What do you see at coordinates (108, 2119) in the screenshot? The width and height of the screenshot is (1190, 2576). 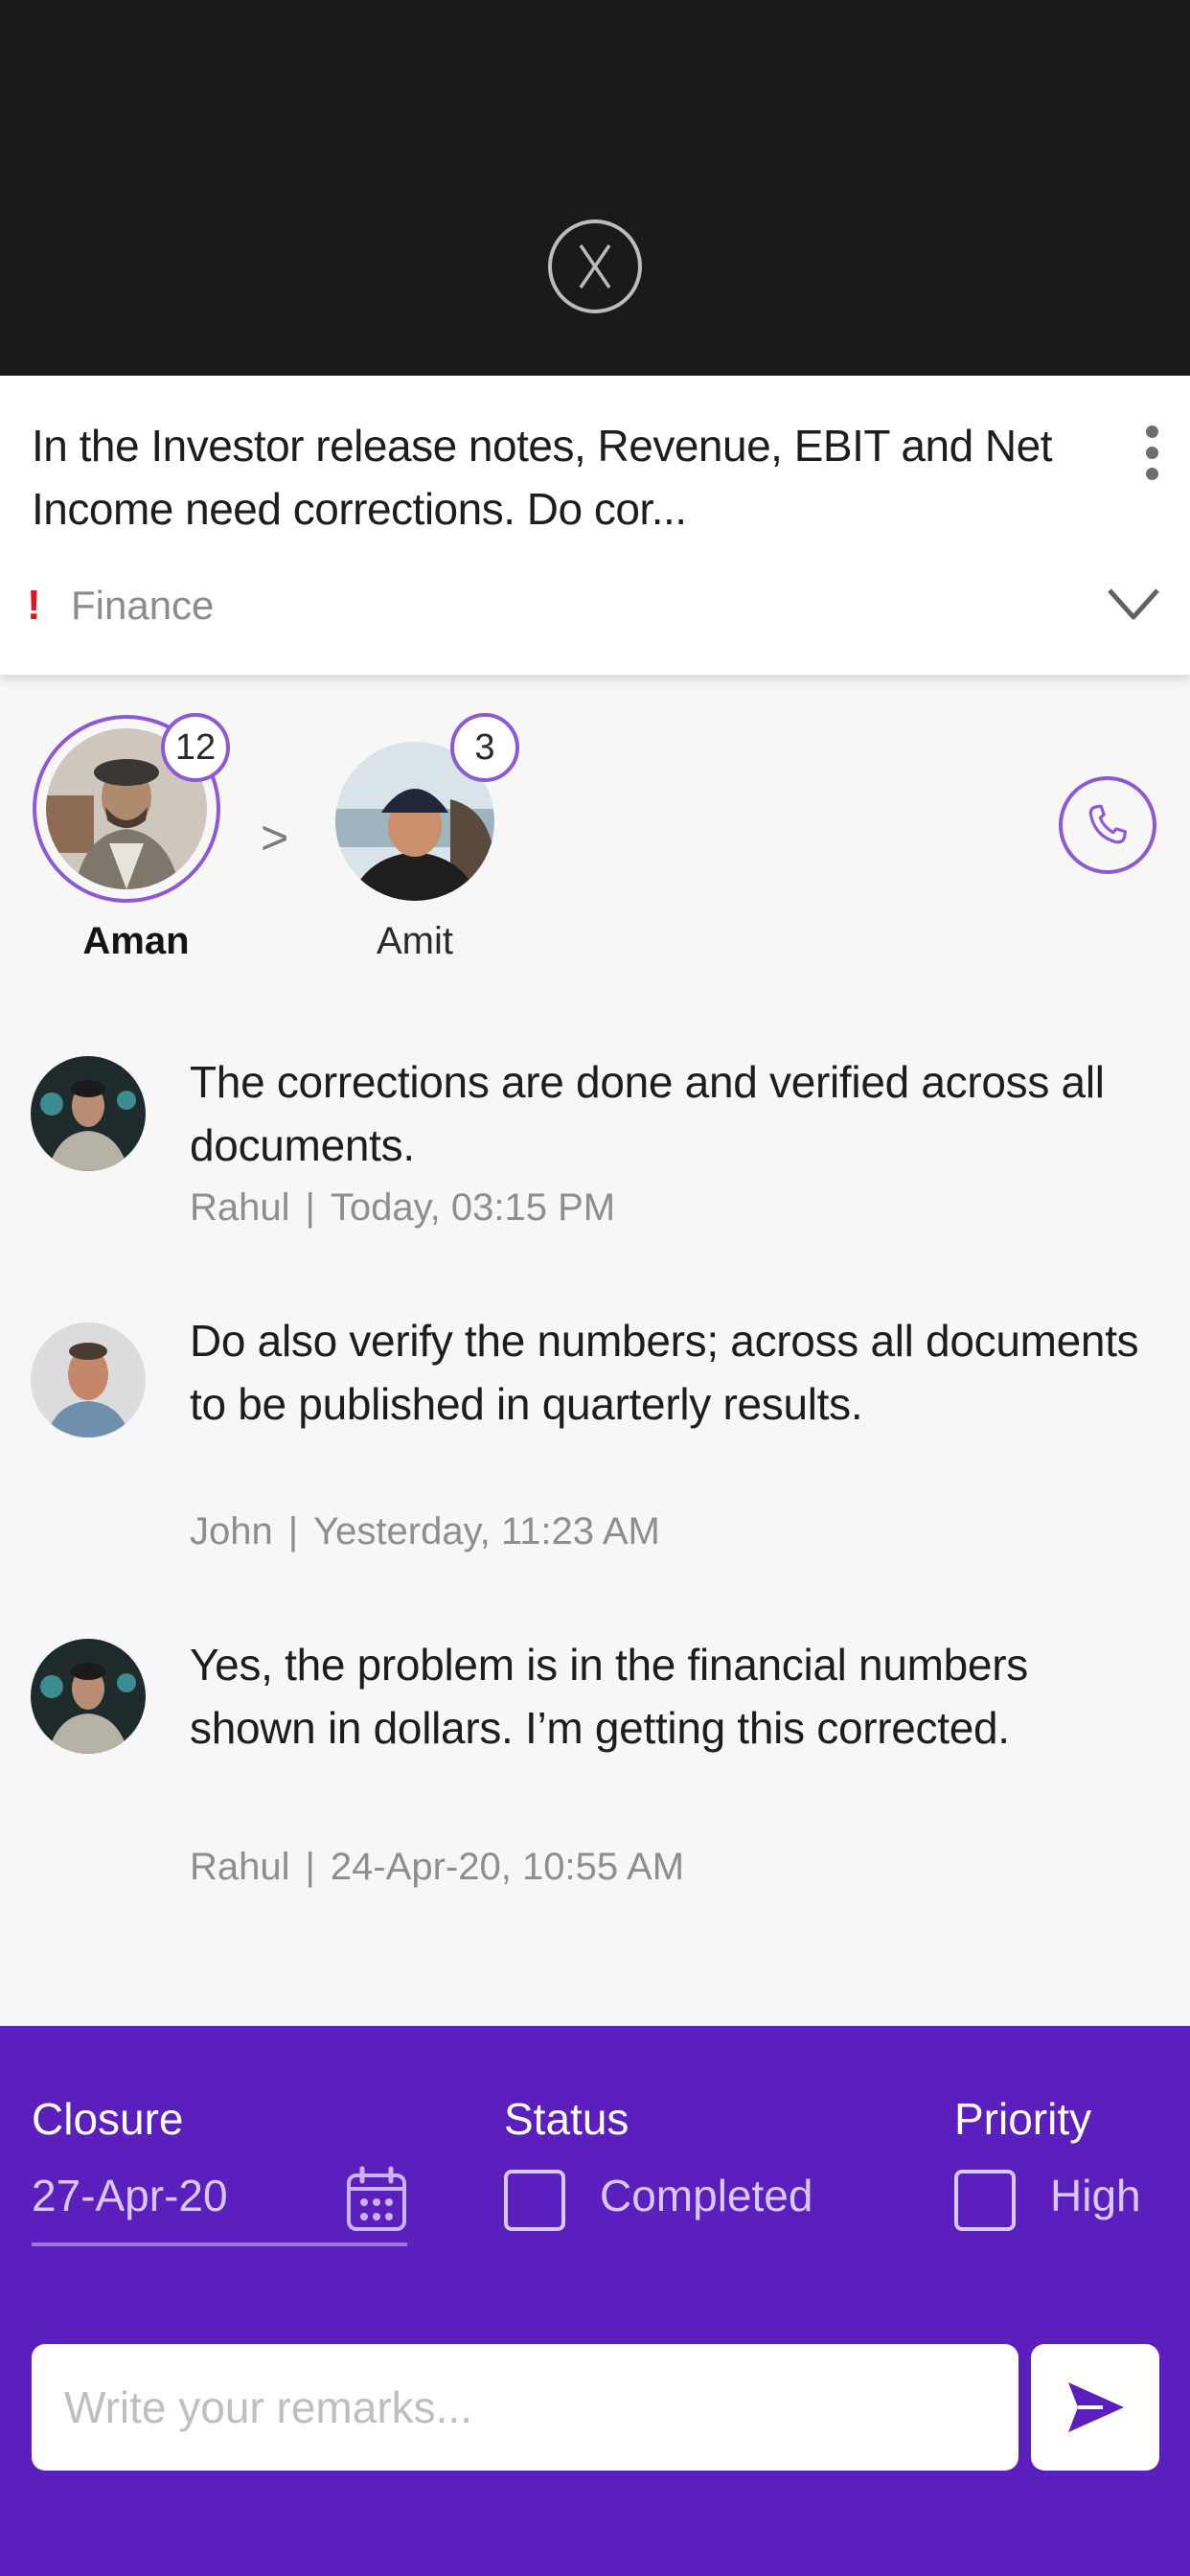 I see `closure-label: Closure` at bounding box center [108, 2119].